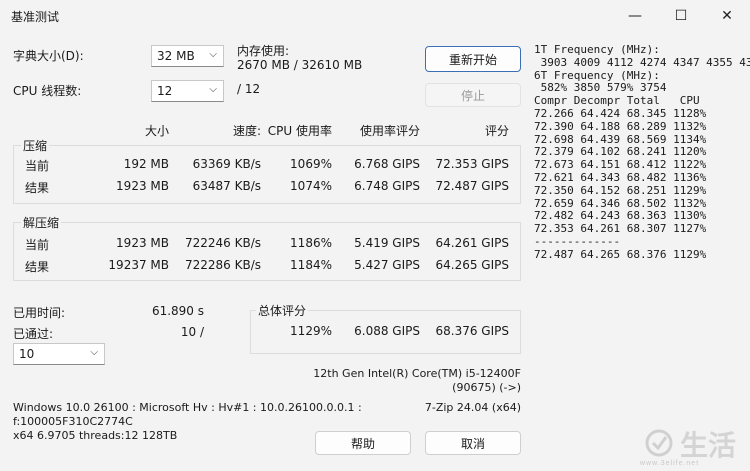 Image resolution: width=750 pixels, height=471 pixels. I want to click on cpu-name: 12th Gen Intel(R) Core(TM) i5-12400F, so click(417, 373).